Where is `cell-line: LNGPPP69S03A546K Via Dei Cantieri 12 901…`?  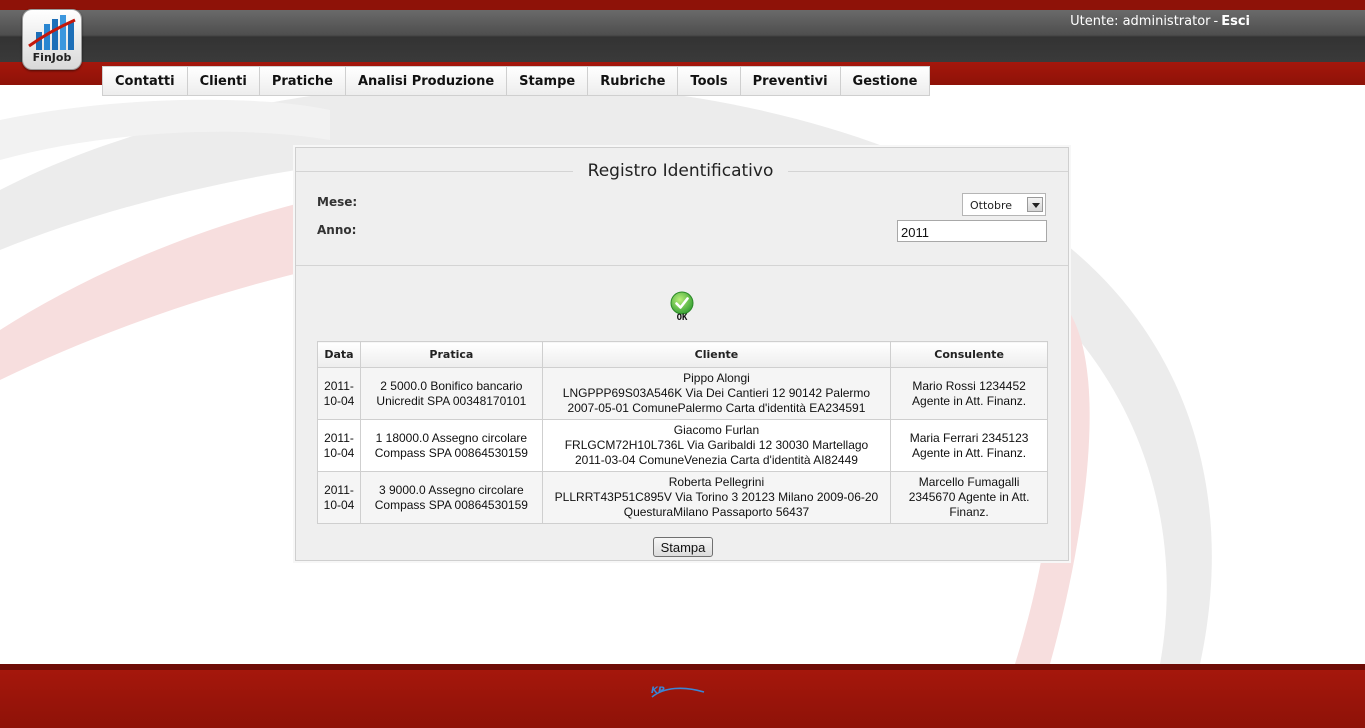
cell-line: LNGPPP69S03A546K Via Dei Cantieri 12 901… is located at coordinates (716, 393).